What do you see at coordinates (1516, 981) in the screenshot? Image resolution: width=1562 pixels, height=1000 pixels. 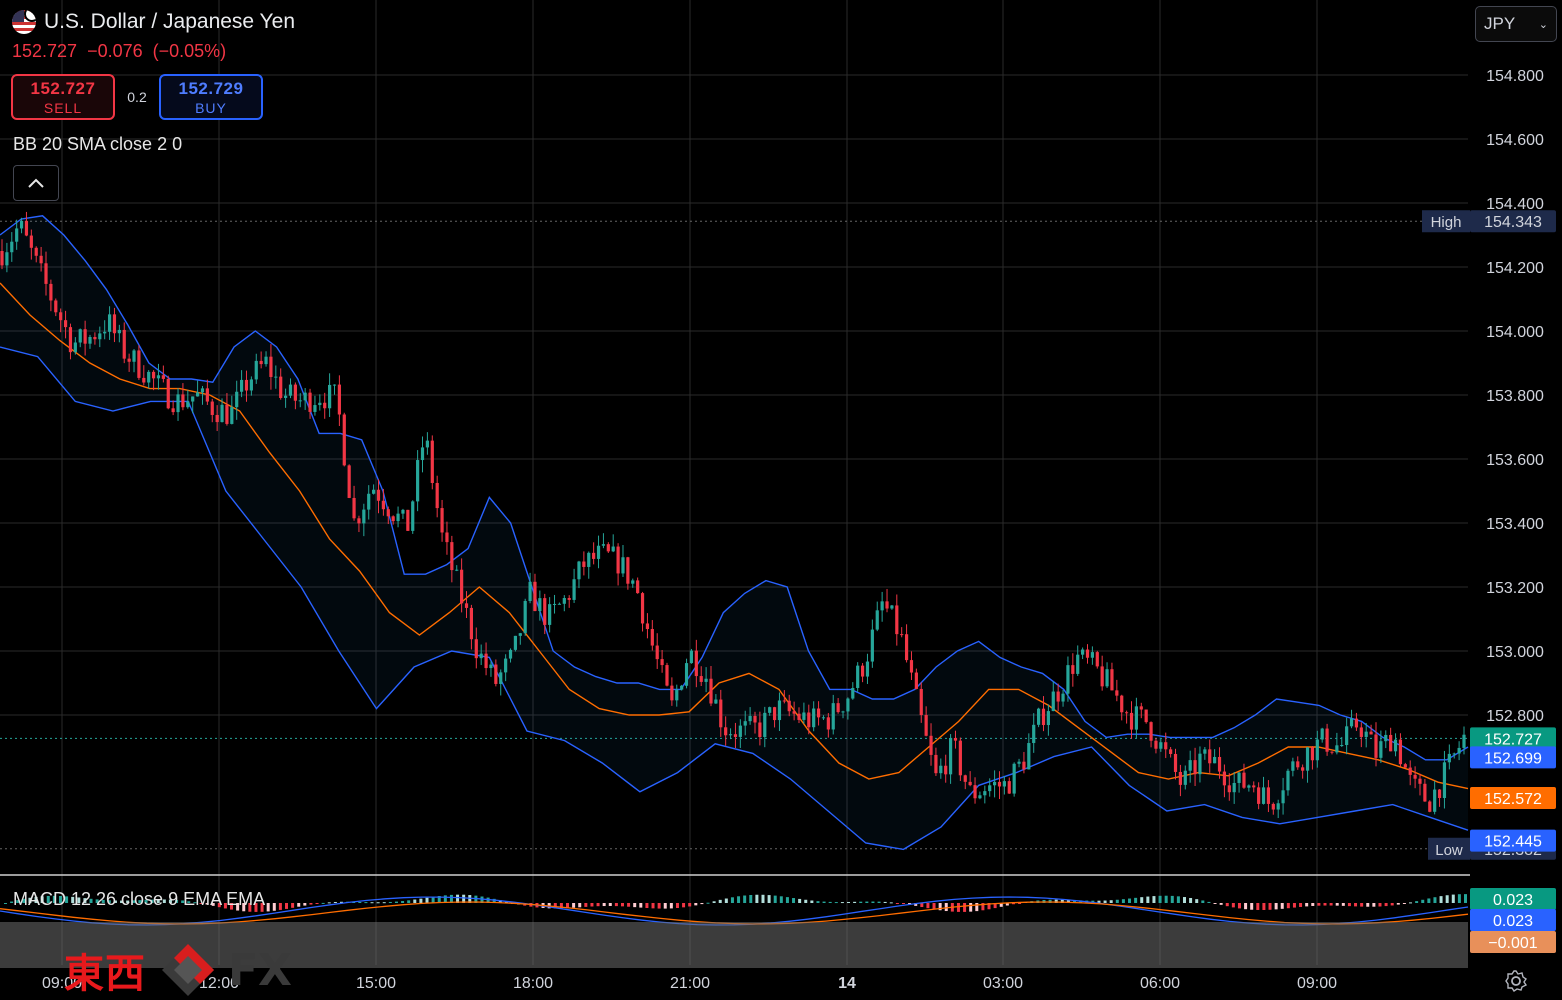 I see `settings-gear-icon` at bounding box center [1516, 981].